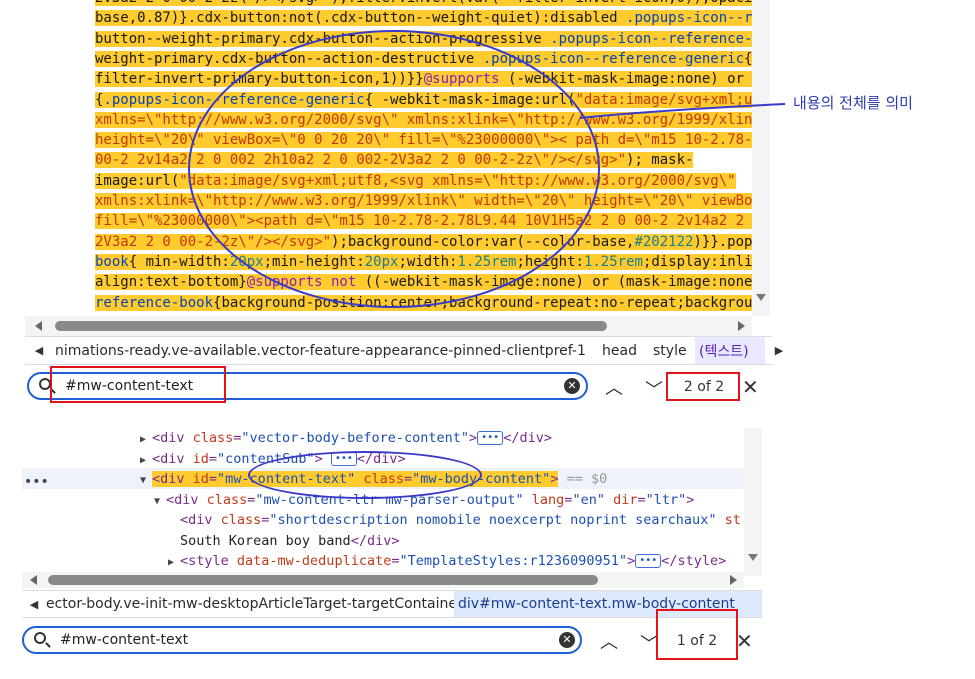 Image resolution: width=975 pixels, height=679 pixels. I want to click on dom-node-row: South Korean boy band</div>, so click(283, 541).